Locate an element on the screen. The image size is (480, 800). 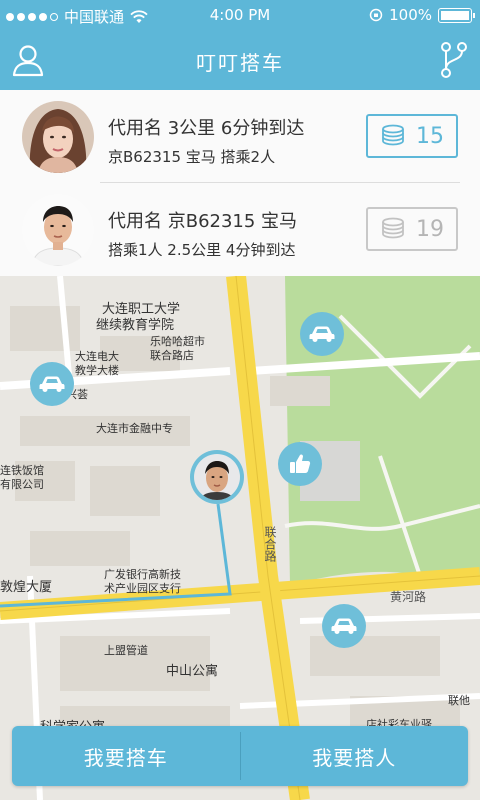
status-right: 100% is located at coordinates (422, 15).